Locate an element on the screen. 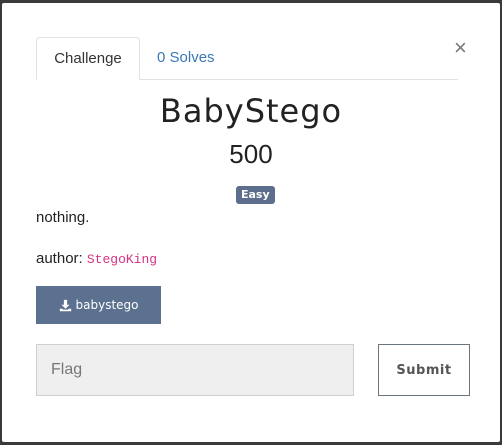 The width and height of the screenshot is (502, 445). challenge-description: nothing. is located at coordinates (63, 217).